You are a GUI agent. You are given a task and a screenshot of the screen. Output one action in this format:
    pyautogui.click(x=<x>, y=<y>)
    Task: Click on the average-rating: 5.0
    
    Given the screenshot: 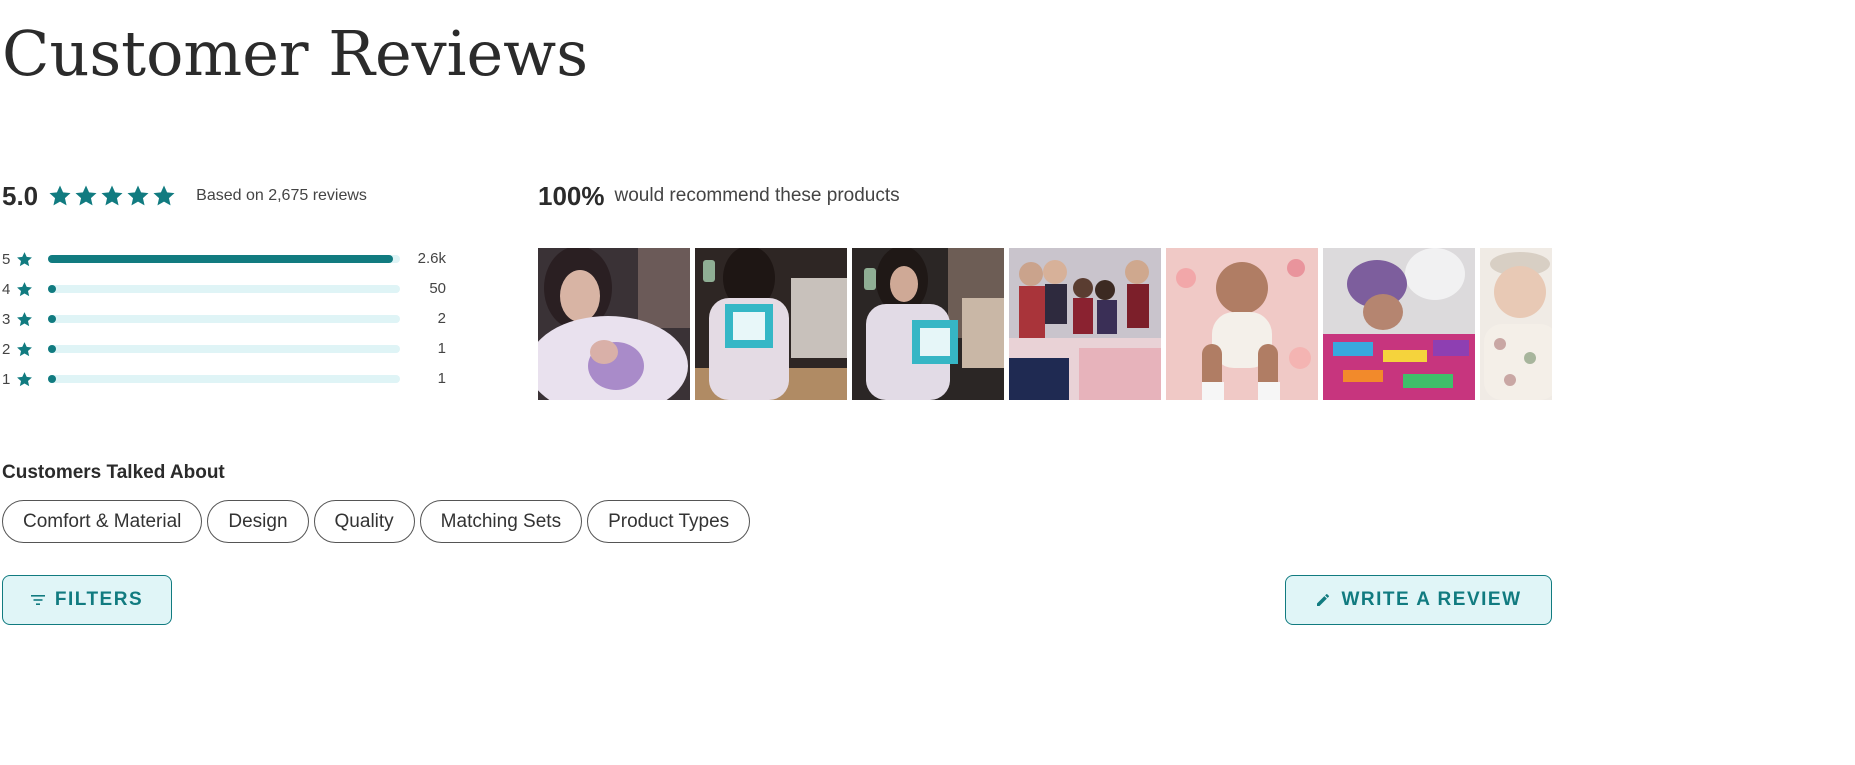 What is the action you would take?
    pyautogui.click(x=20, y=195)
    